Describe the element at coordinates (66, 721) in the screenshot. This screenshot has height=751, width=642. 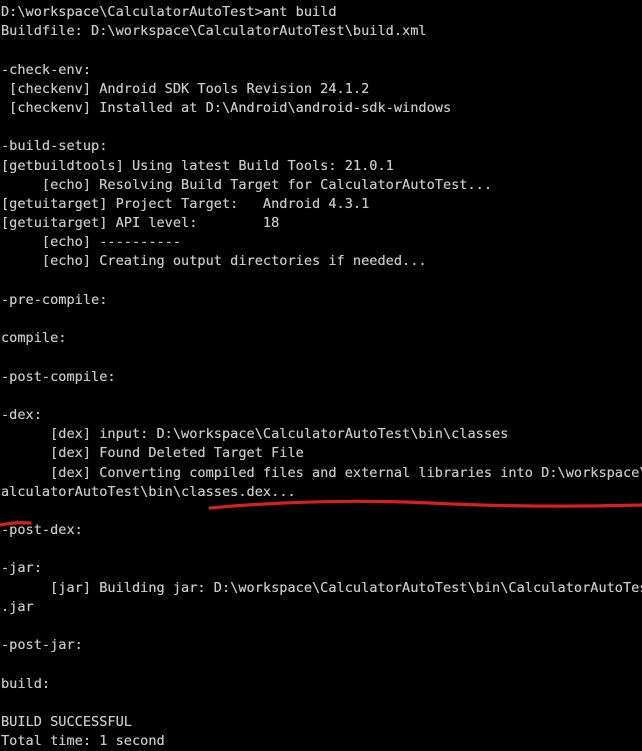
I see `console-build-successful: BUILD SUCCESSFUL` at that location.